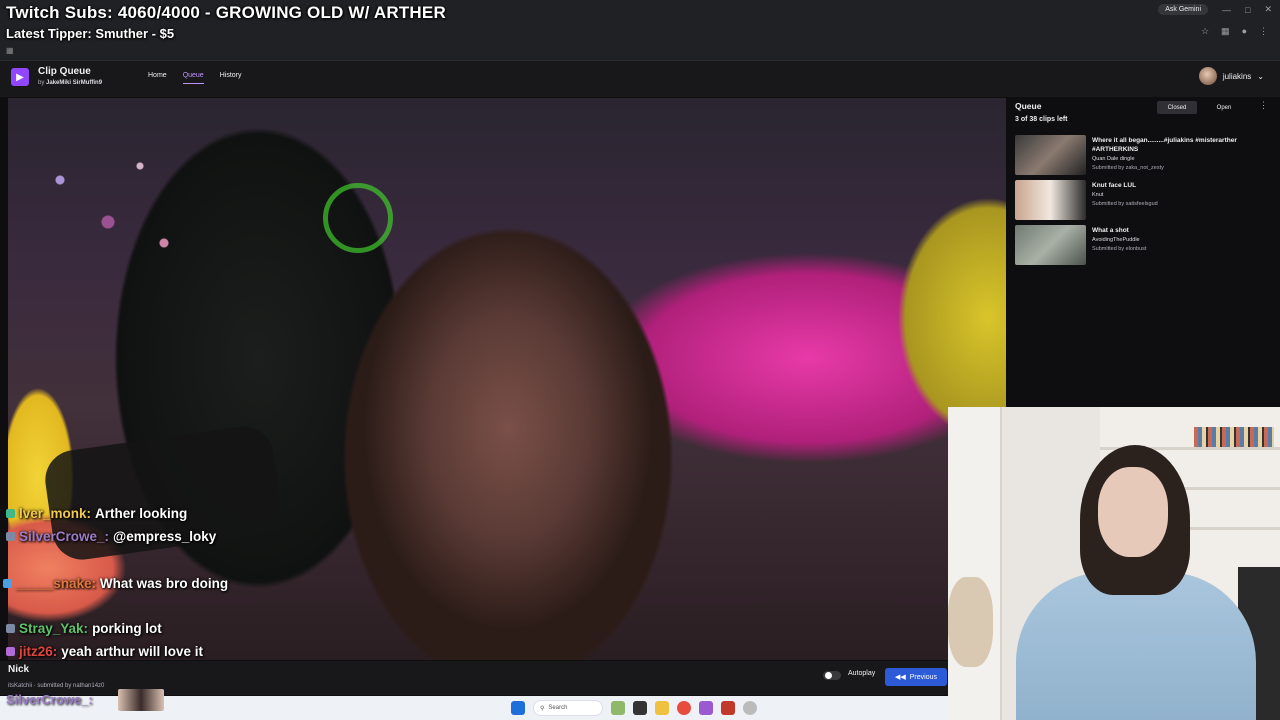 This screenshot has width=1280, height=720. I want to click on previous-icon: ◀◀, so click(900, 677).